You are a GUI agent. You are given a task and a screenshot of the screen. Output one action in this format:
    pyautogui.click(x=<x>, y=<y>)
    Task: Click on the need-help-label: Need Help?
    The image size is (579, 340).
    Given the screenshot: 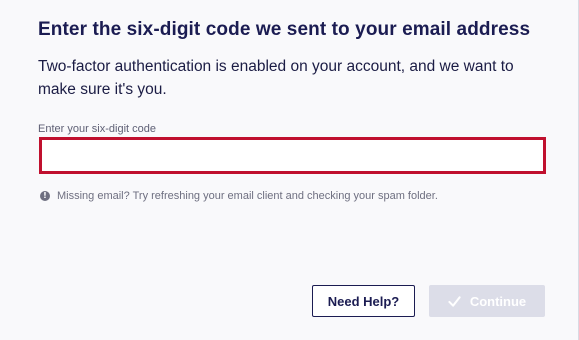 What is the action you would take?
    pyautogui.click(x=363, y=301)
    